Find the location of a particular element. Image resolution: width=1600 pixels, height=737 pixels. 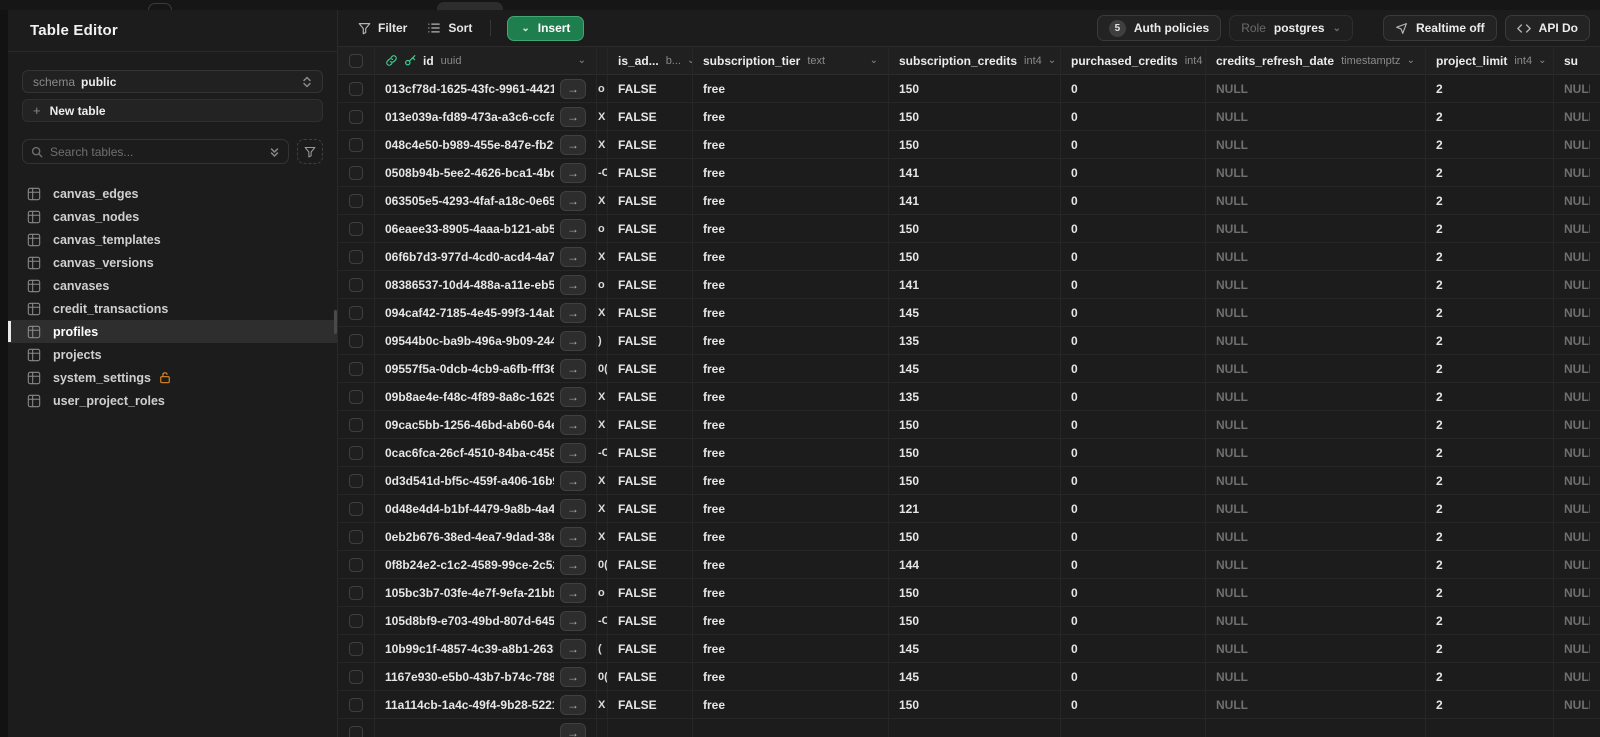

api-docs-button: API Do is located at coordinates (1547, 28).